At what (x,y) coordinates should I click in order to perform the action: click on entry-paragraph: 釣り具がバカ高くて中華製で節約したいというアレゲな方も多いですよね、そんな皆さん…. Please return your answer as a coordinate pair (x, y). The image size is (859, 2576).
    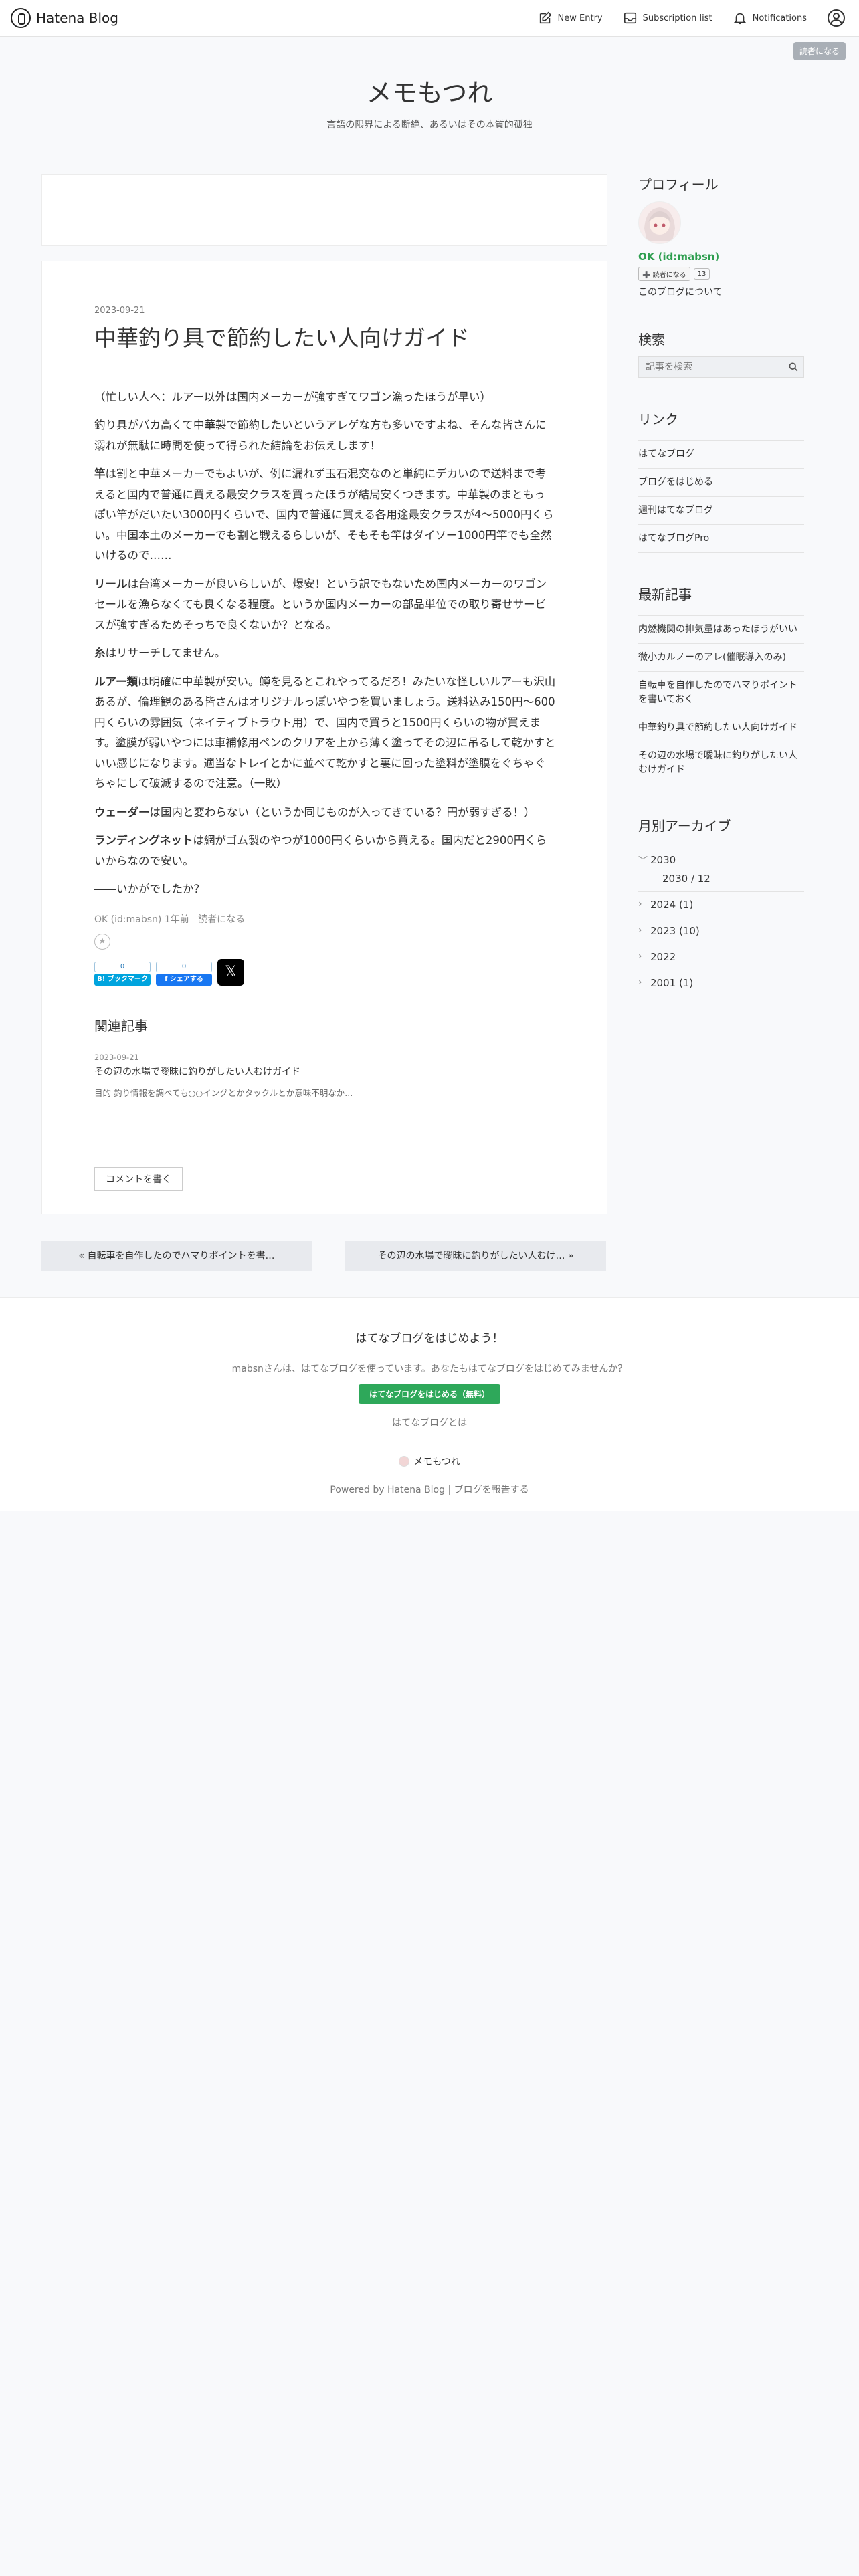
    Looking at the image, I should click on (320, 436).